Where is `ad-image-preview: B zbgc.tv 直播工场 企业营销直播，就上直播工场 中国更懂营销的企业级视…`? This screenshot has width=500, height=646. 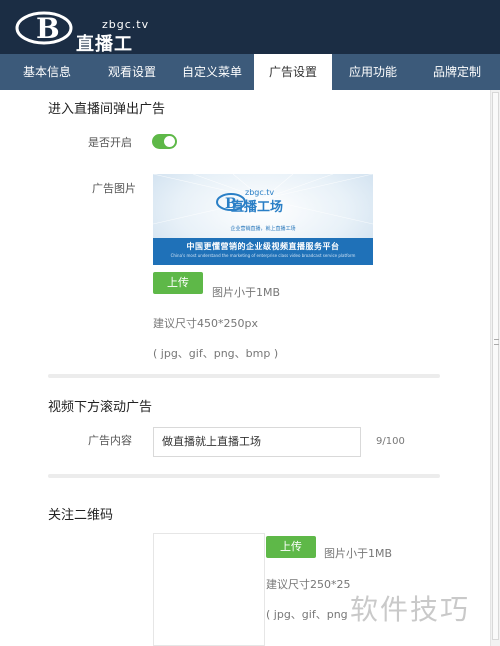 ad-image-preview: B zbgc.tv 直播工场 企业营销直播，就上直播工场 中国更懂营销的企业级视… is located at coordinates (263, 219).